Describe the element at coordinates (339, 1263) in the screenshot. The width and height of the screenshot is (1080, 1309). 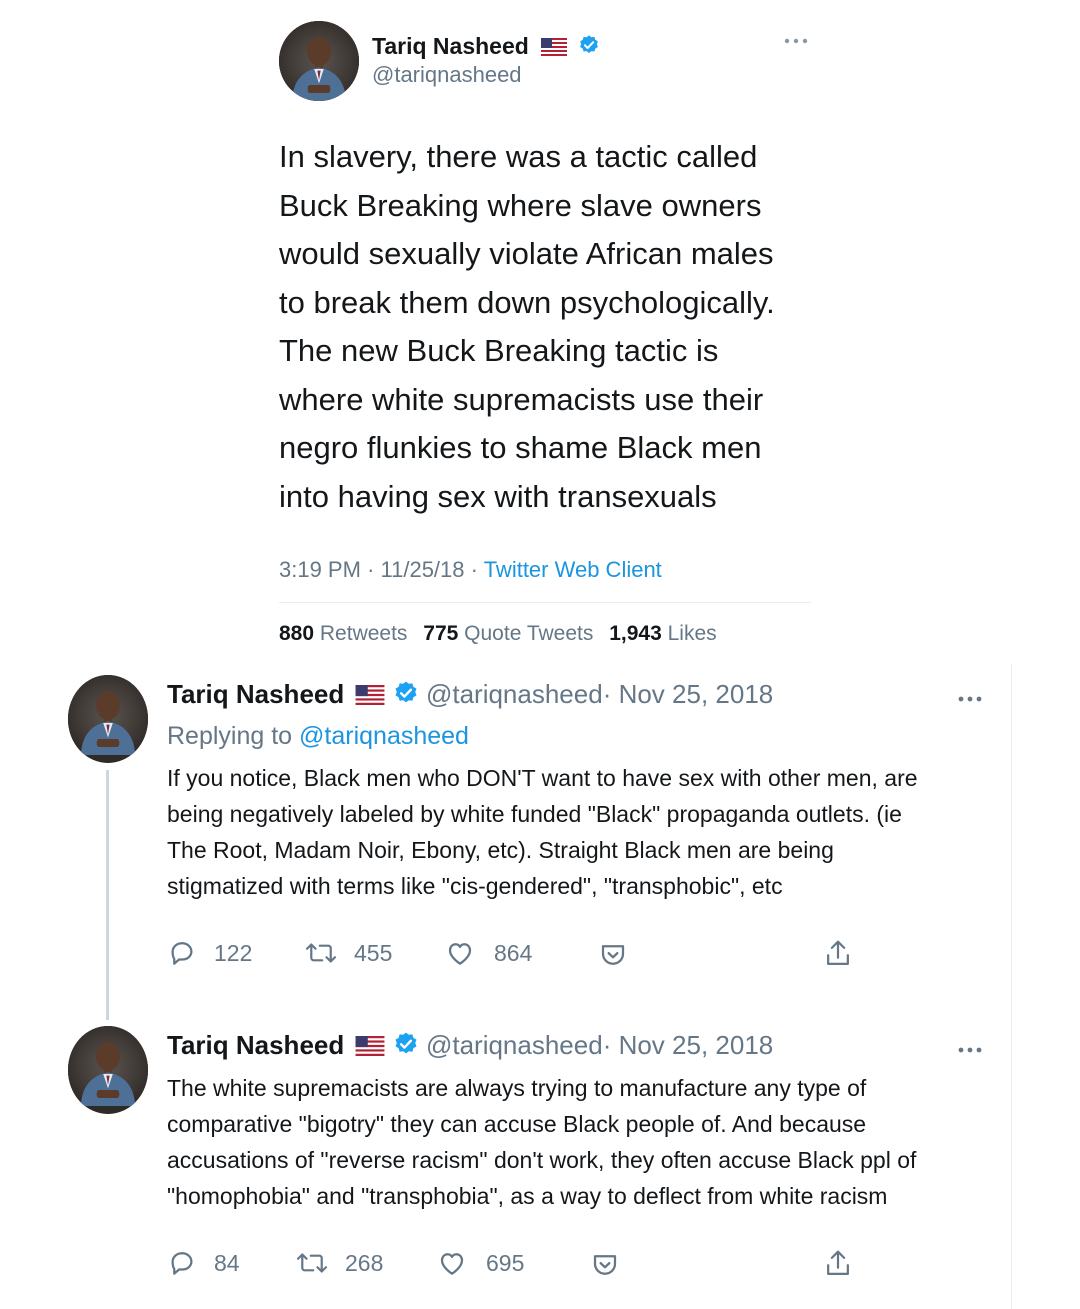
I see `retweet-action: 268` at that location.